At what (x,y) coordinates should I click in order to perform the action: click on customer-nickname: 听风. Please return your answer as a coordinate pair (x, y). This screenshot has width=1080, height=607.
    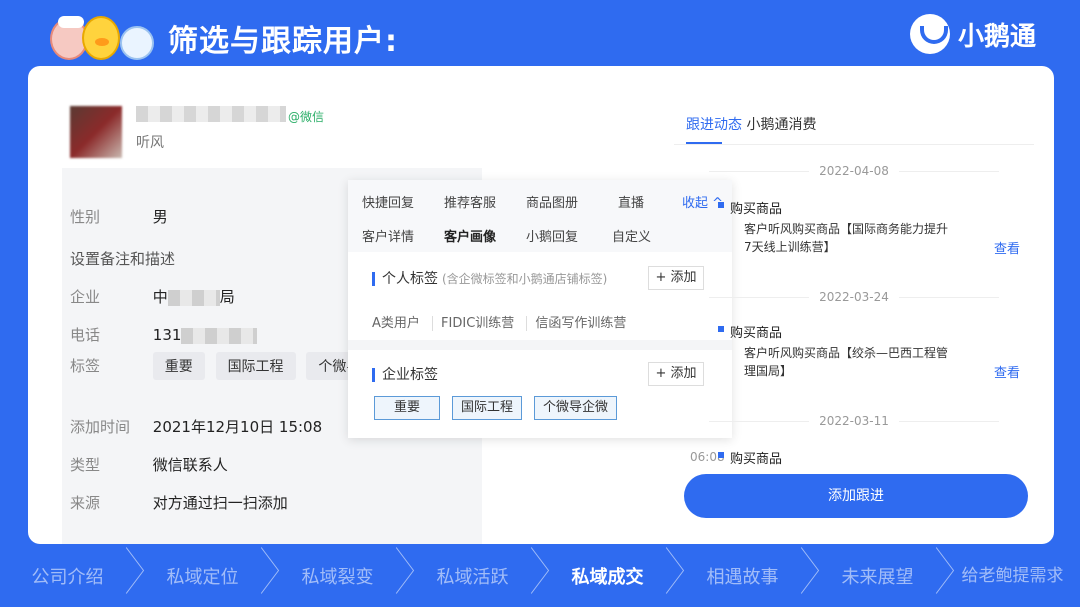
    Looking at the image, I should click on (150, 143).